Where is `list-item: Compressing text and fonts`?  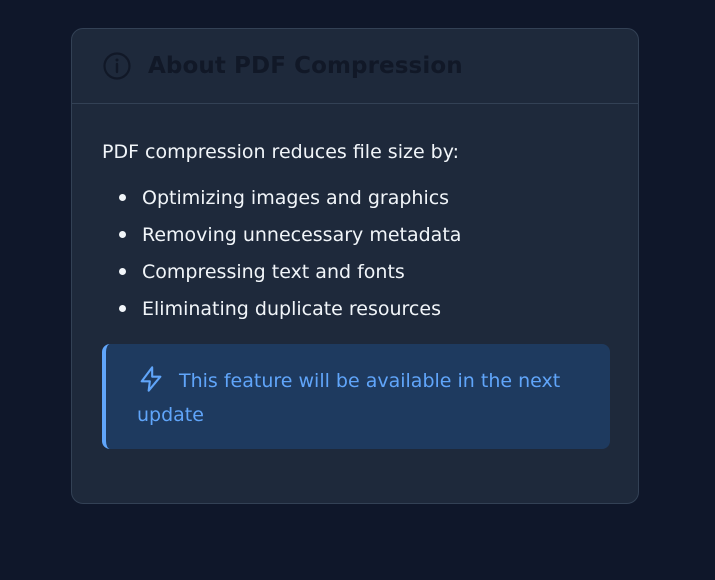 list-item: Compressing text and fonts is located at coordinates (363, 271).